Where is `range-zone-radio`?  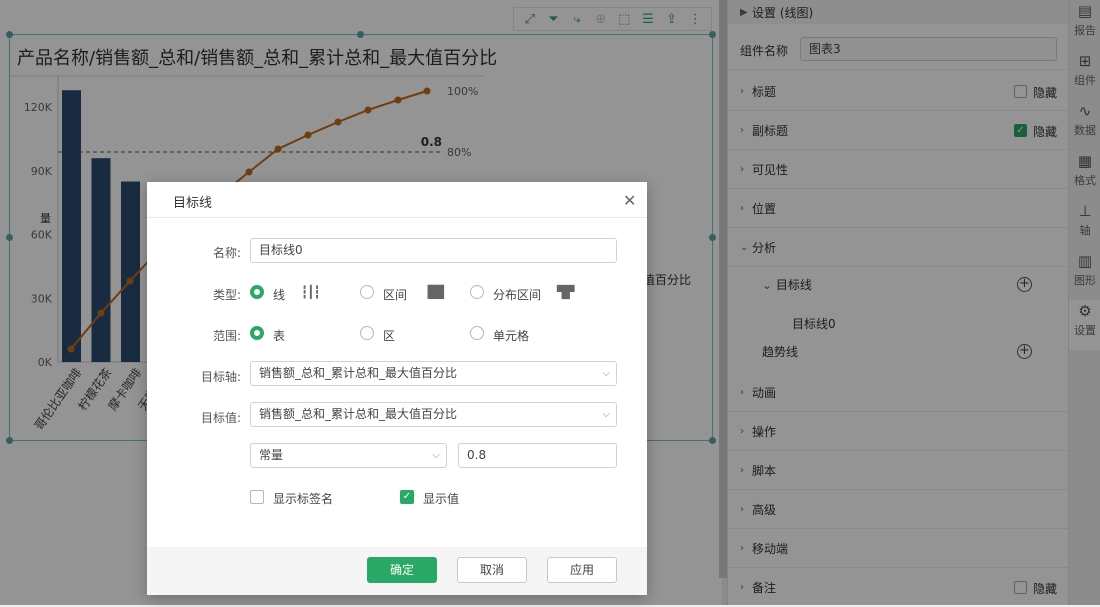 range-zone-radio is located at coordinates (367, 333).